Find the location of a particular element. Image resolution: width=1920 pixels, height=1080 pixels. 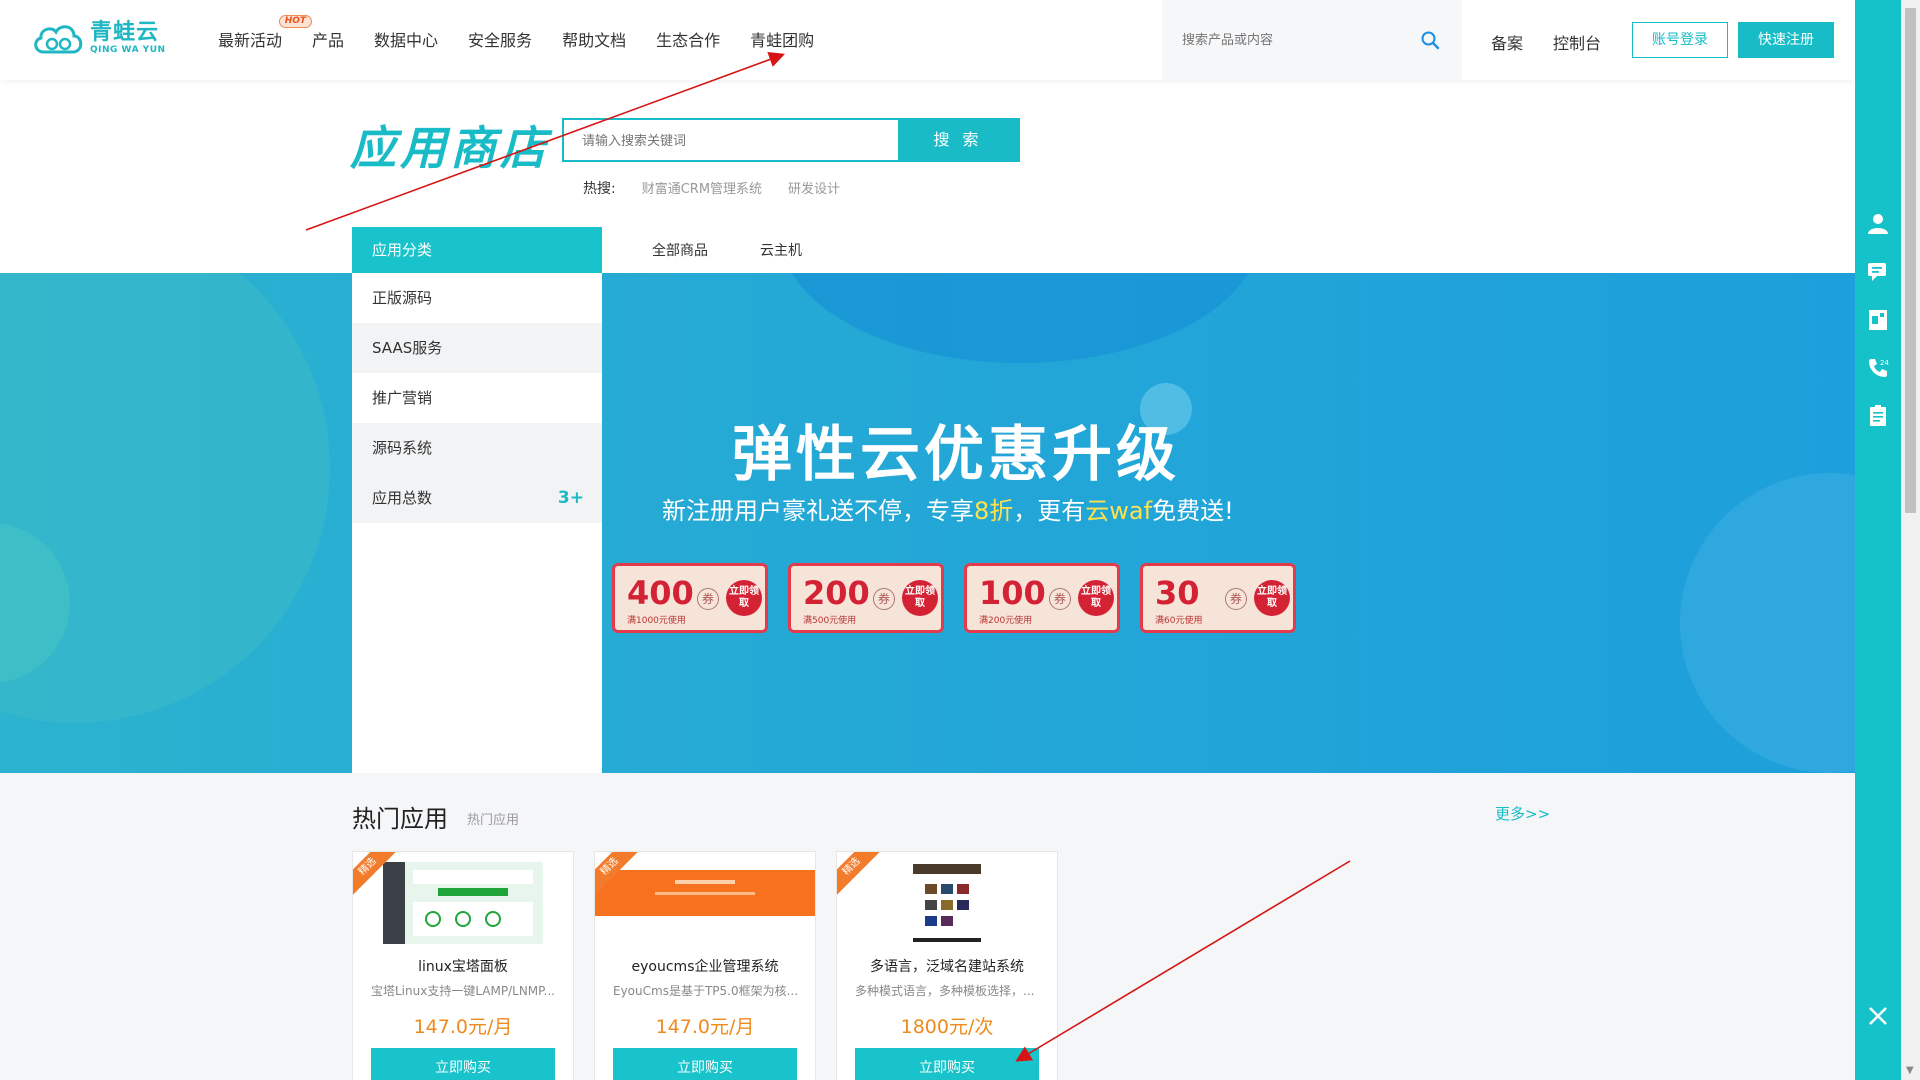

category-total-label: 应用总数 is located at coordinates (402, 498).